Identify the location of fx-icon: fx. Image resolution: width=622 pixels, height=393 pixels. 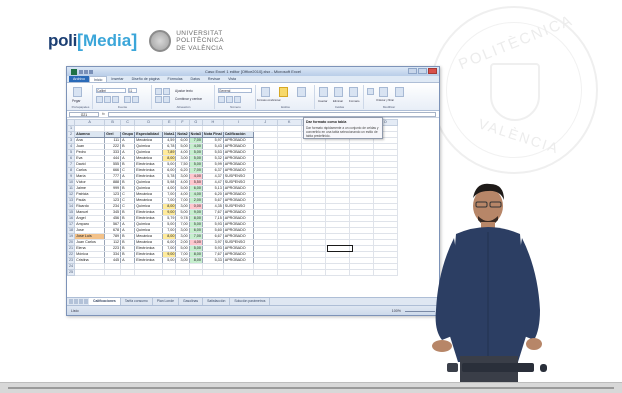
(103, 114).